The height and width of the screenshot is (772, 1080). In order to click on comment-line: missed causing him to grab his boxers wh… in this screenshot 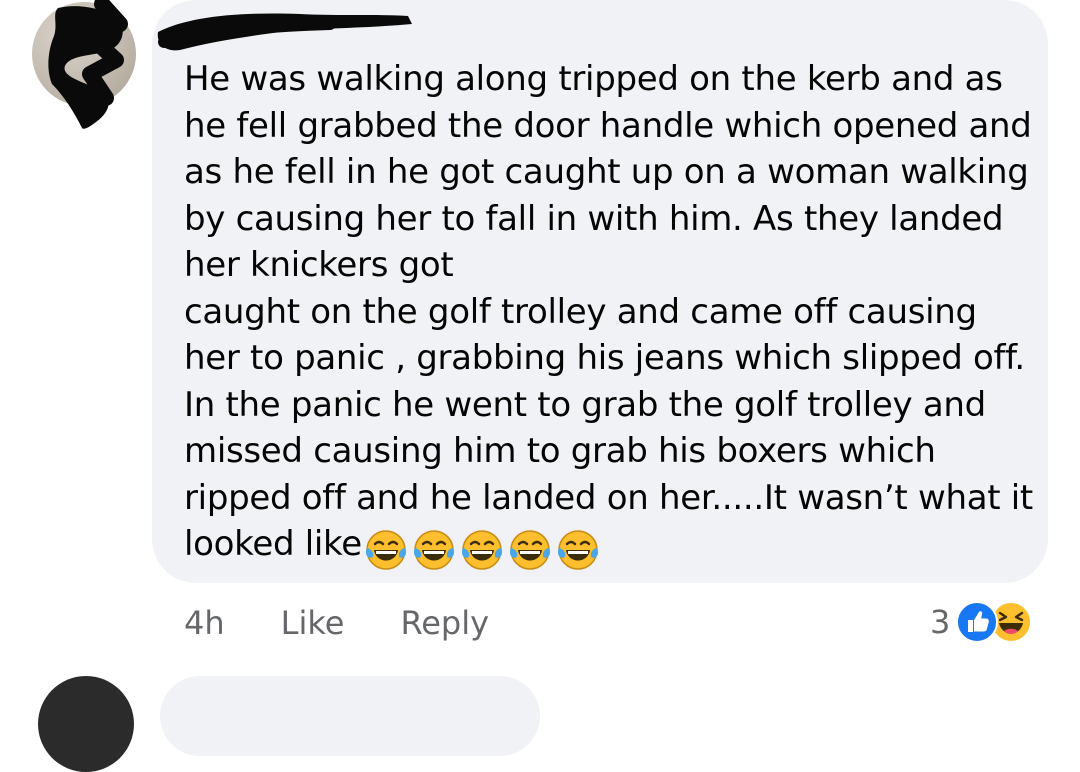, I will do `click(560, 451)`.